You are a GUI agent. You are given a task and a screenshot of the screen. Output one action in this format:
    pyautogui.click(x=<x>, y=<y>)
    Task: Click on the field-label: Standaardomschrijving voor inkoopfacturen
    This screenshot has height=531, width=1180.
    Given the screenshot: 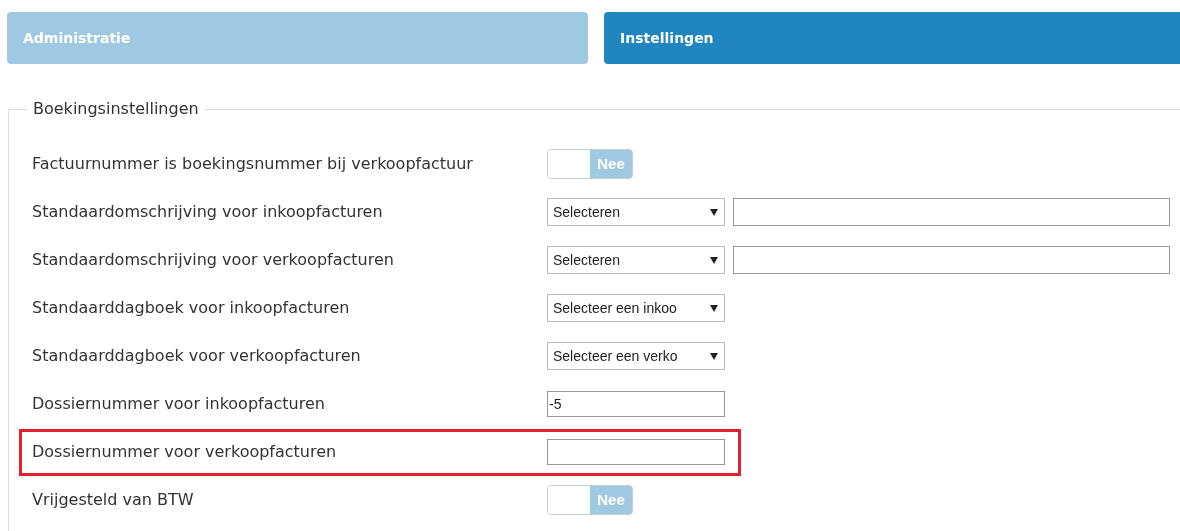 What is the action you would take?
    pyautogui.click(x=207, y=212)
    